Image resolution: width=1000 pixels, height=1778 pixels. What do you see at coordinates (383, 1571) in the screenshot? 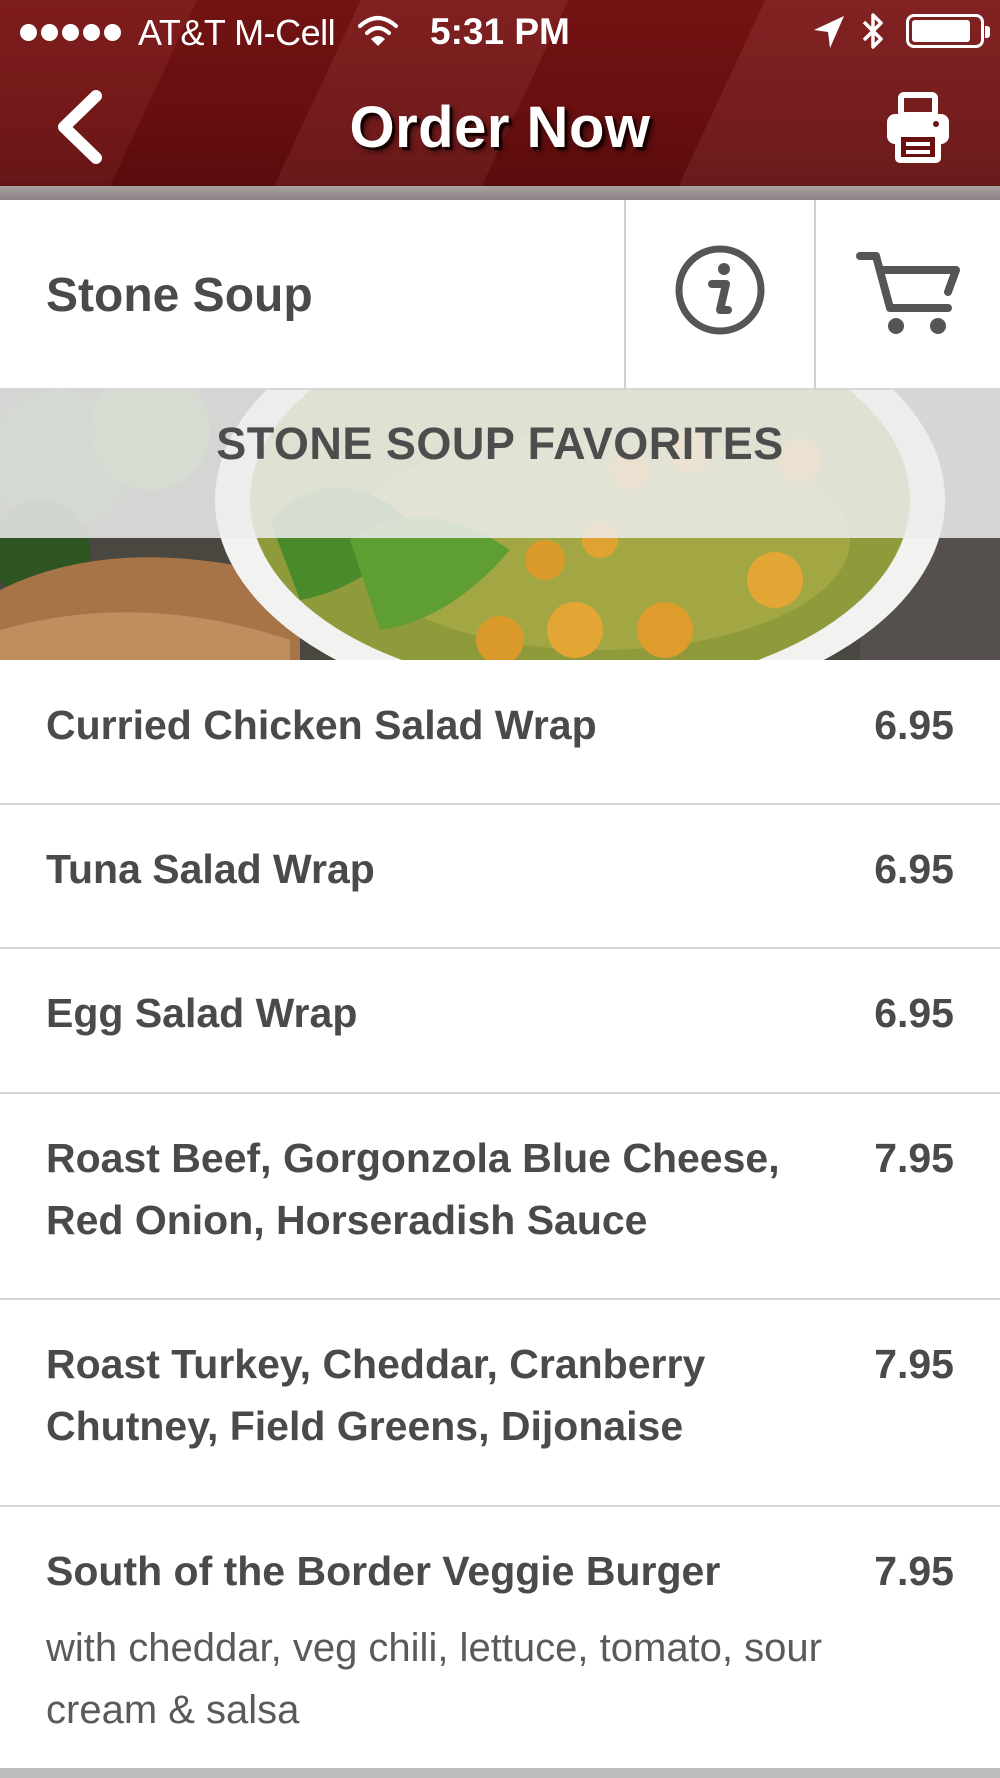
I see `item-name: South of the Border Veggie Burger` at bounding box center [383, 1571].